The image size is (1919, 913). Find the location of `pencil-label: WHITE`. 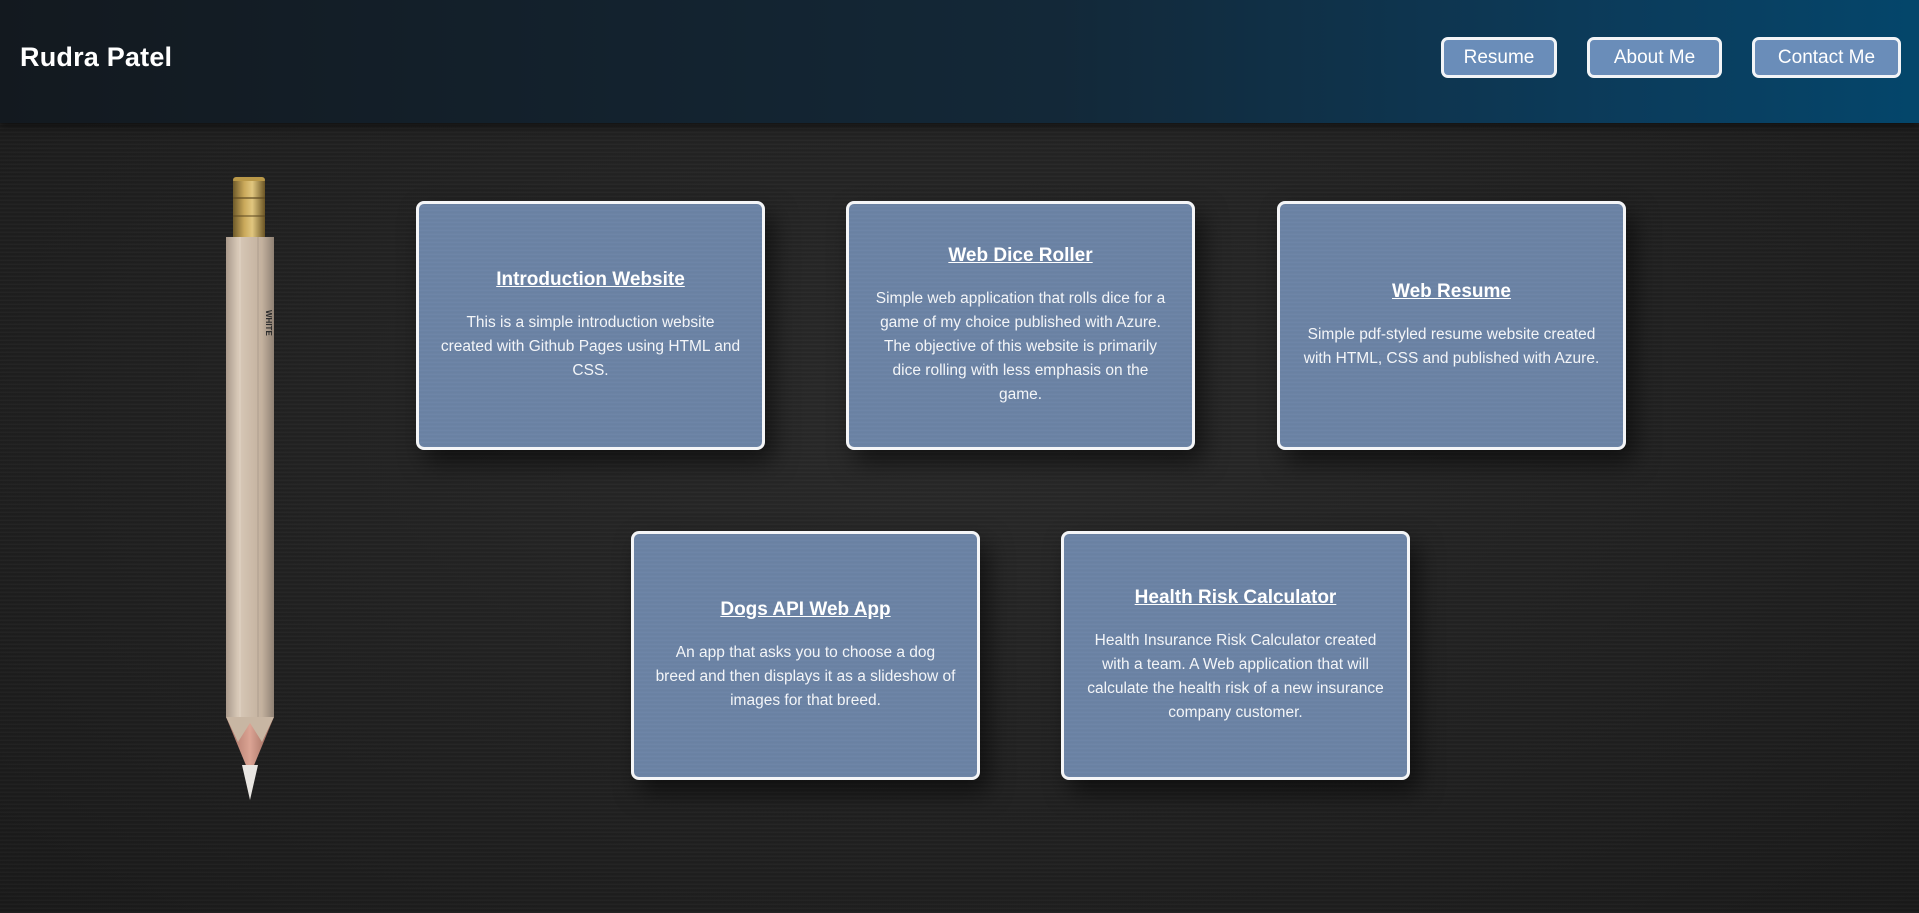

pencil-label: WHITE is located at coordinates (268, 323).